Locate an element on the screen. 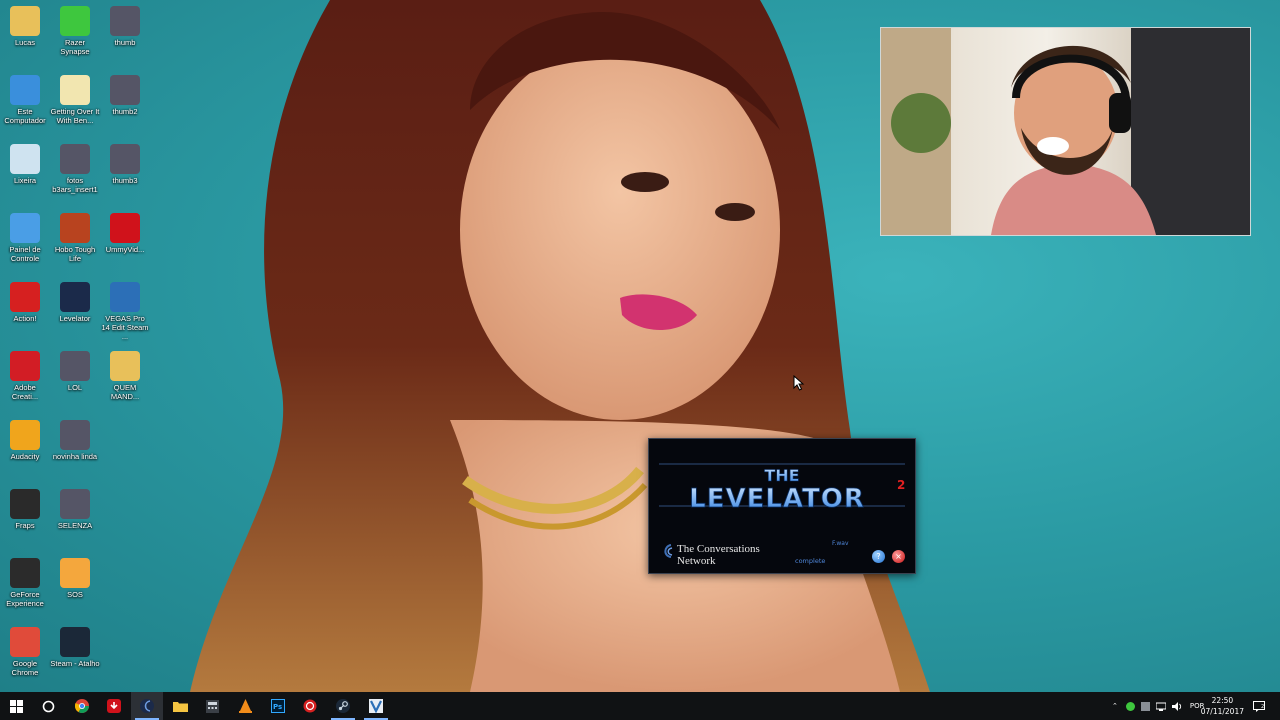  desktop-icon: Fraps is located at coordinates (25, 506).